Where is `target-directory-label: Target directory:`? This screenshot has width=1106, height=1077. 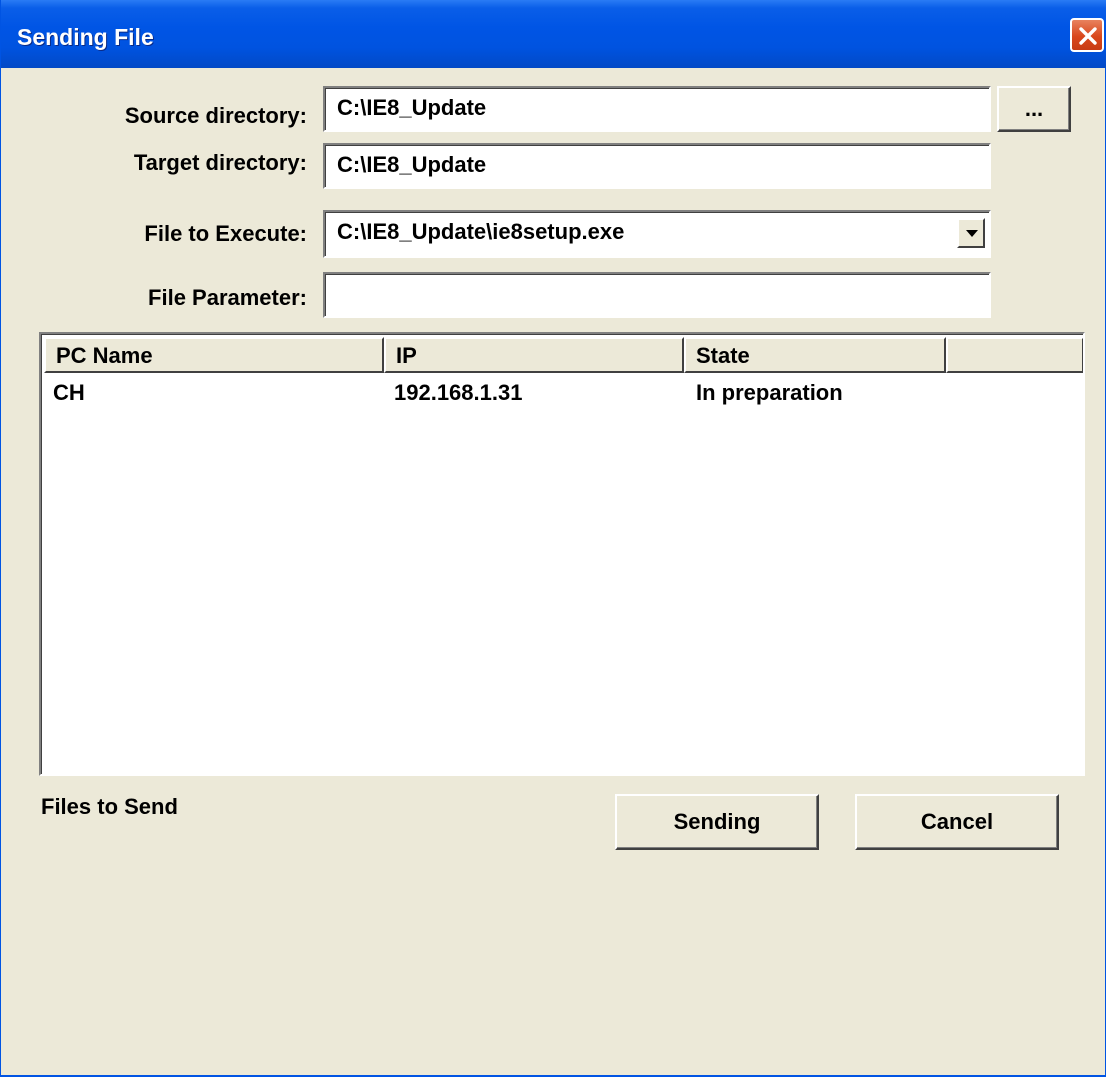 target-directory-label: Target directory: is located at coordinates (220, 162).